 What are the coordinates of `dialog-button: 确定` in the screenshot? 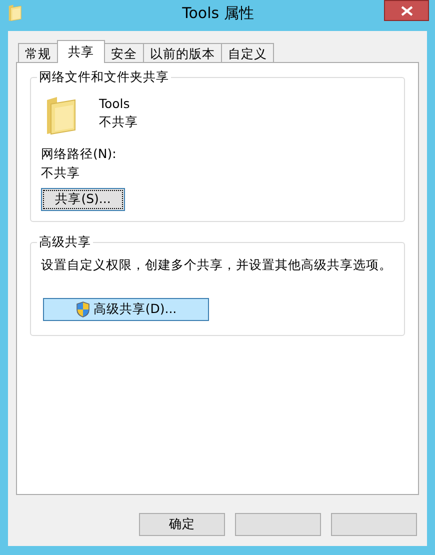 It's located at (182, 524).